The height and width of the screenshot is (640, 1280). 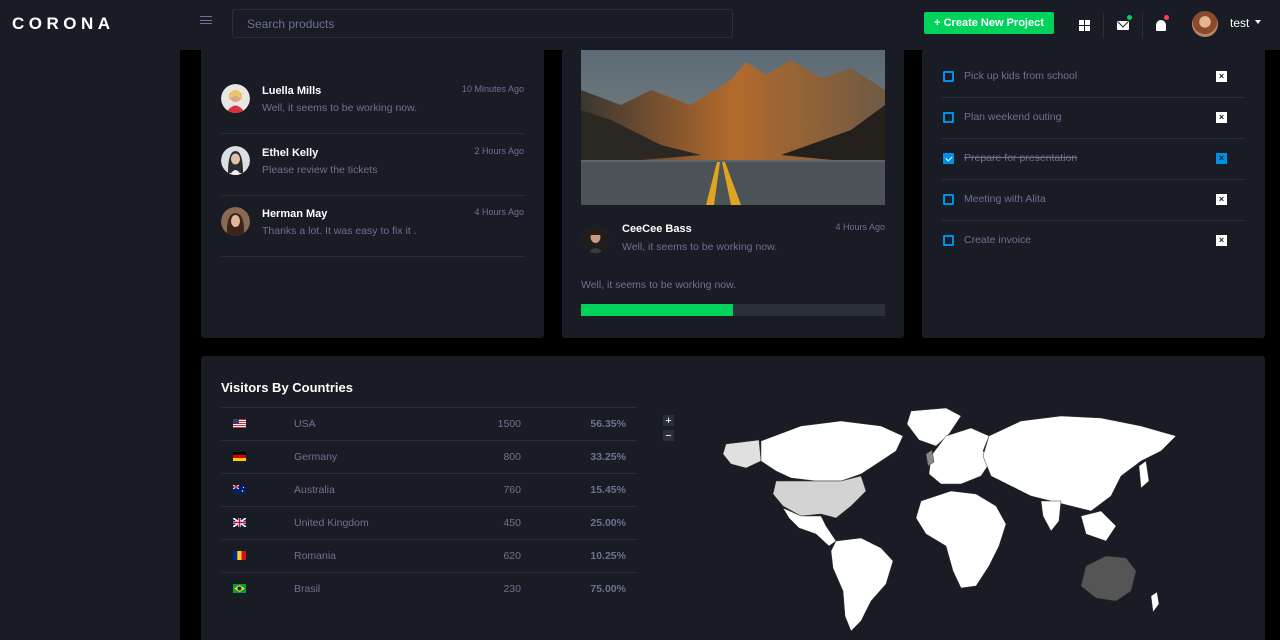 What do you see at coordinates (315, 556) in the screenshot?
I see `country-name: Romania` at bounding box center [315, 556].